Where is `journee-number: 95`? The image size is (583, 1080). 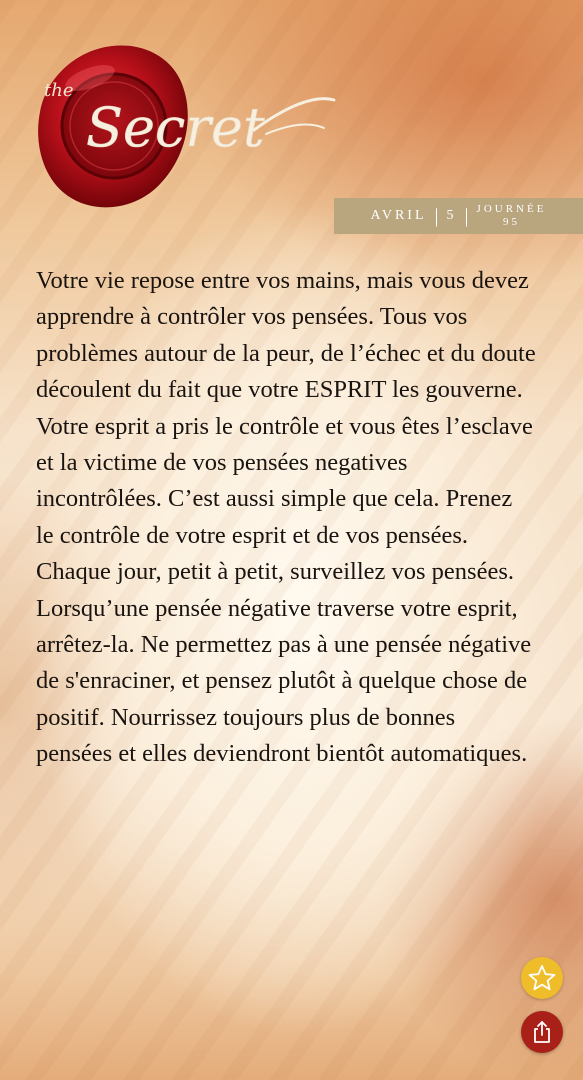 journee-number: 95 is located at coordinates (511, 222).